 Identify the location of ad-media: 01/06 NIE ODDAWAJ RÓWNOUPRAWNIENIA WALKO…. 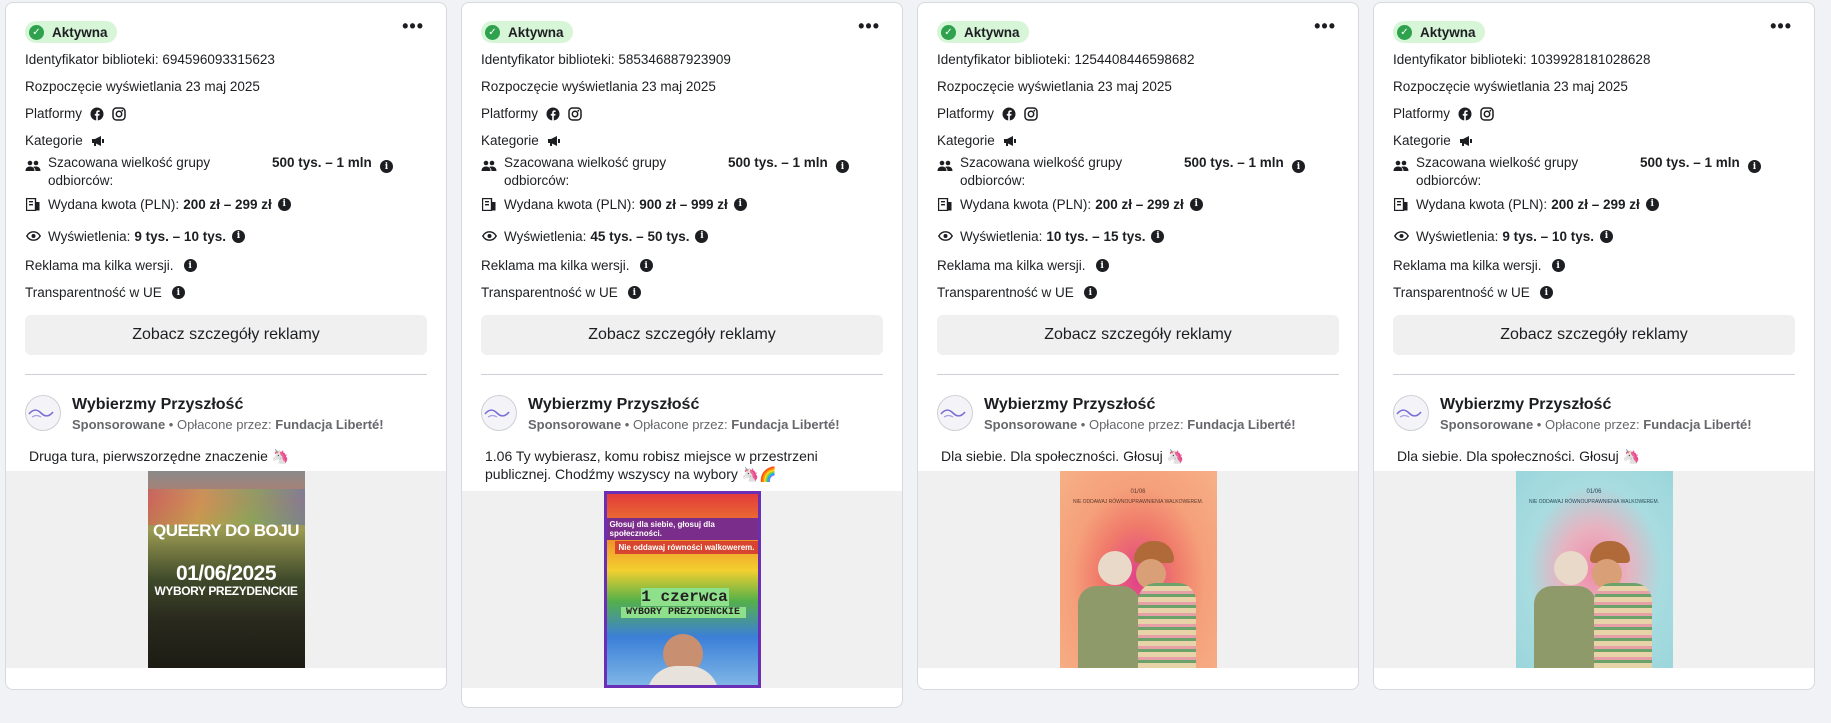
(1594, 569).